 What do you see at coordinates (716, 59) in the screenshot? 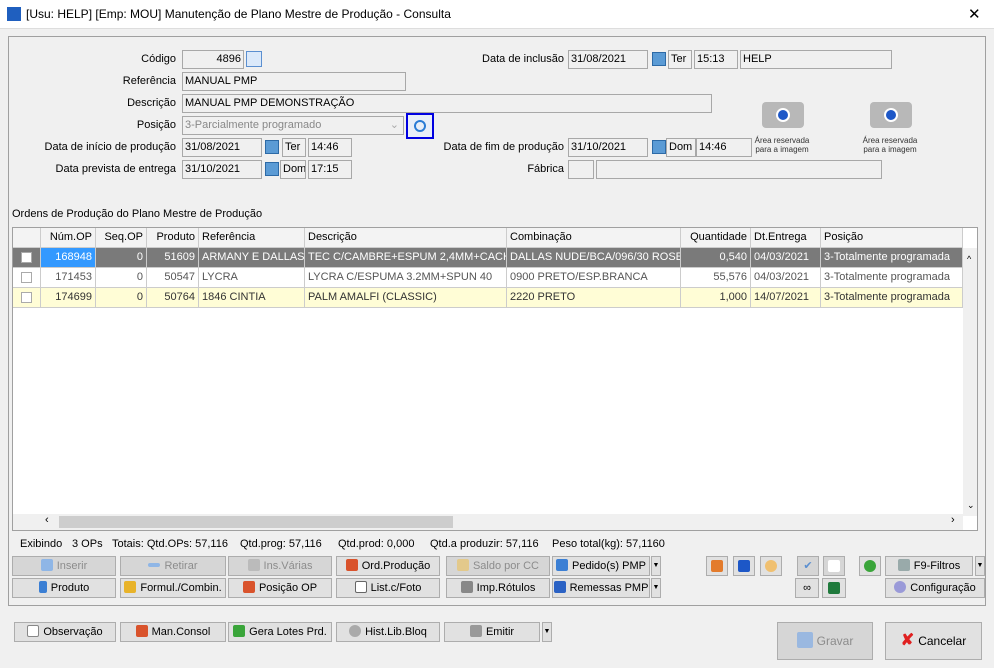
I see `inclusao-time: 15:13` at bounding box center [716, 59].